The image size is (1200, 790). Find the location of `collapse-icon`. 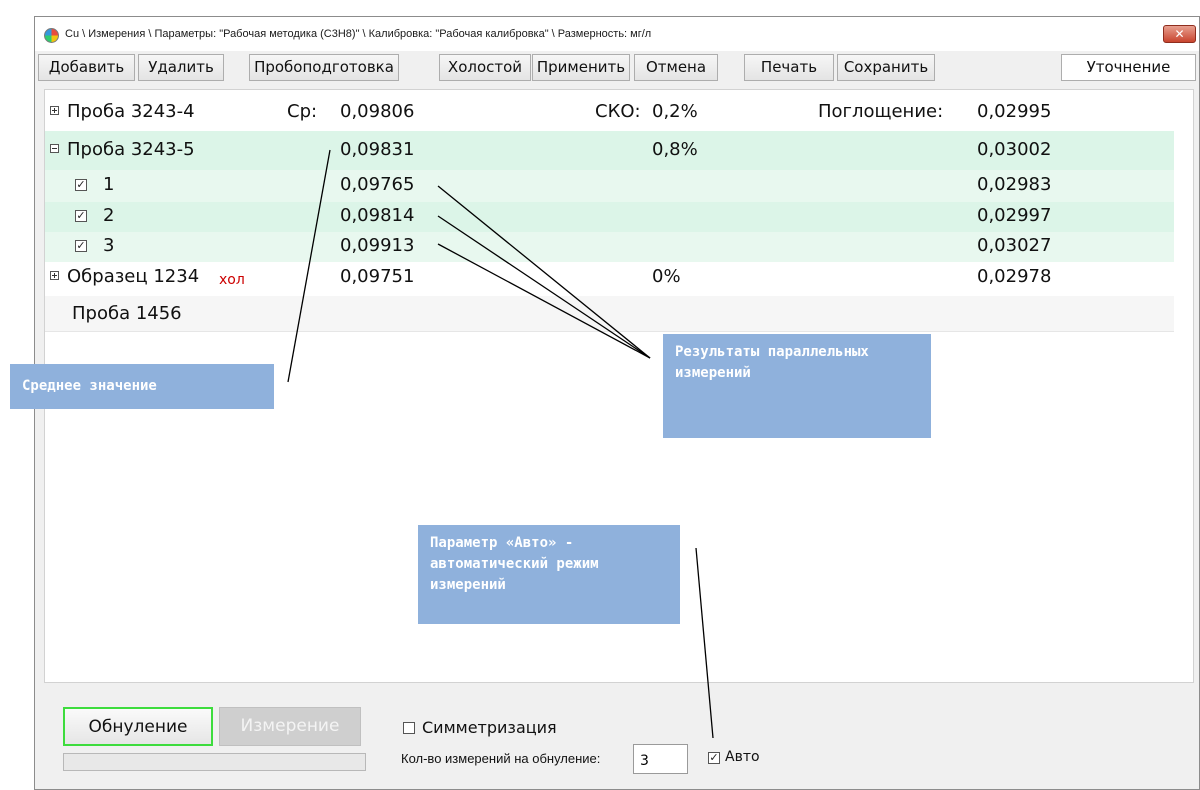

collapse-icon is located at coordinates (54, 148).